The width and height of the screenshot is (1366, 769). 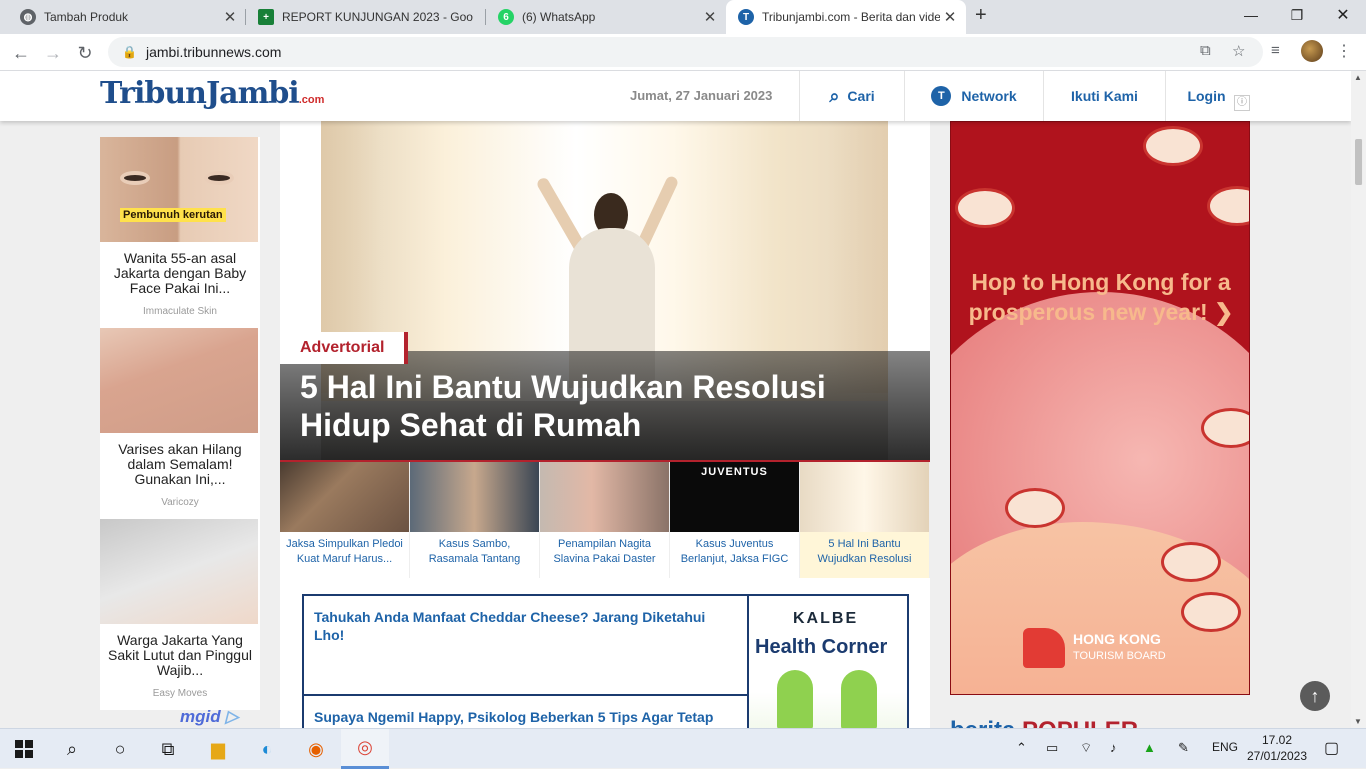 What do you see at coordinates (1242, 103) in the screenshot?
I see `ad-close-icon: ⓘ` at bounding box center [1242, 103].